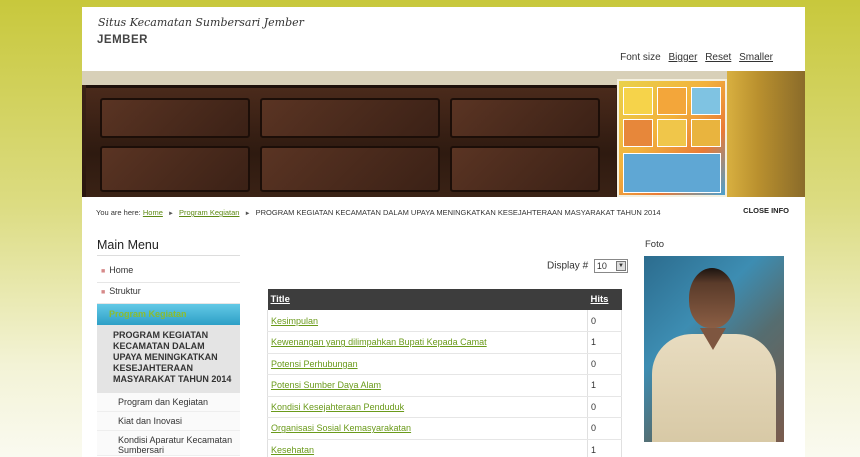 The image size is (860, 457). What do you see at coordinates (766, 210) in the screenshot?
I see `close-info-button: CLOSE INFO` at bounding box center [766, 210].